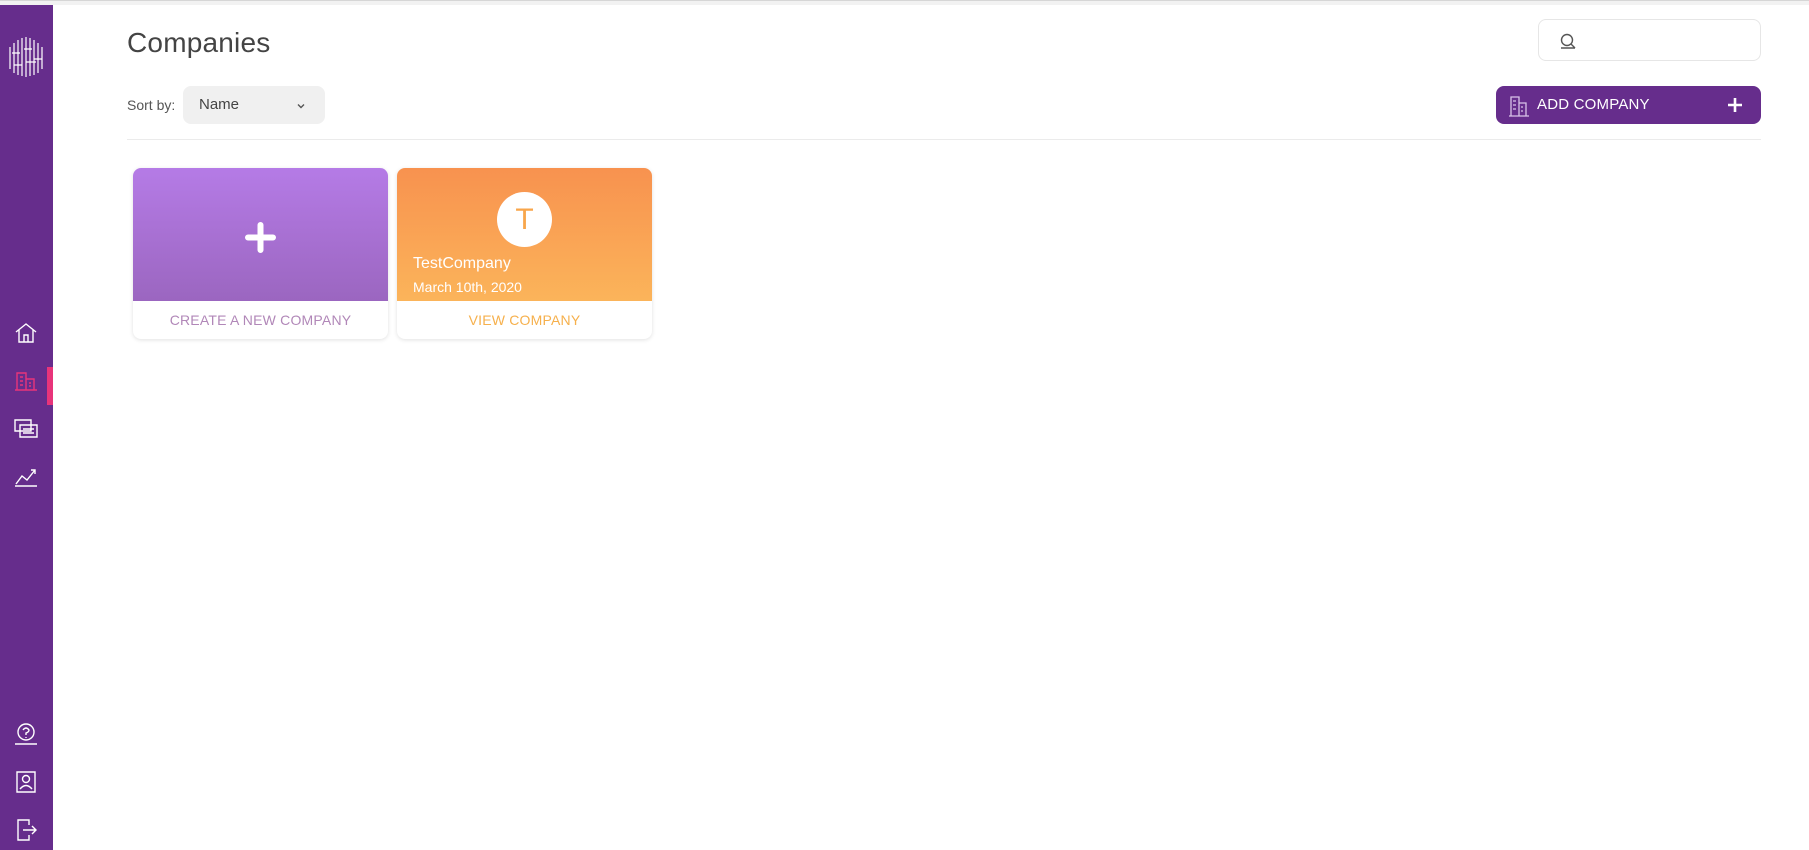 The width and height of the screenshot is (1809, 850). Describe the element at coordinates (524, 219) in the screenshot. I see `company-avatar: T` at that location.